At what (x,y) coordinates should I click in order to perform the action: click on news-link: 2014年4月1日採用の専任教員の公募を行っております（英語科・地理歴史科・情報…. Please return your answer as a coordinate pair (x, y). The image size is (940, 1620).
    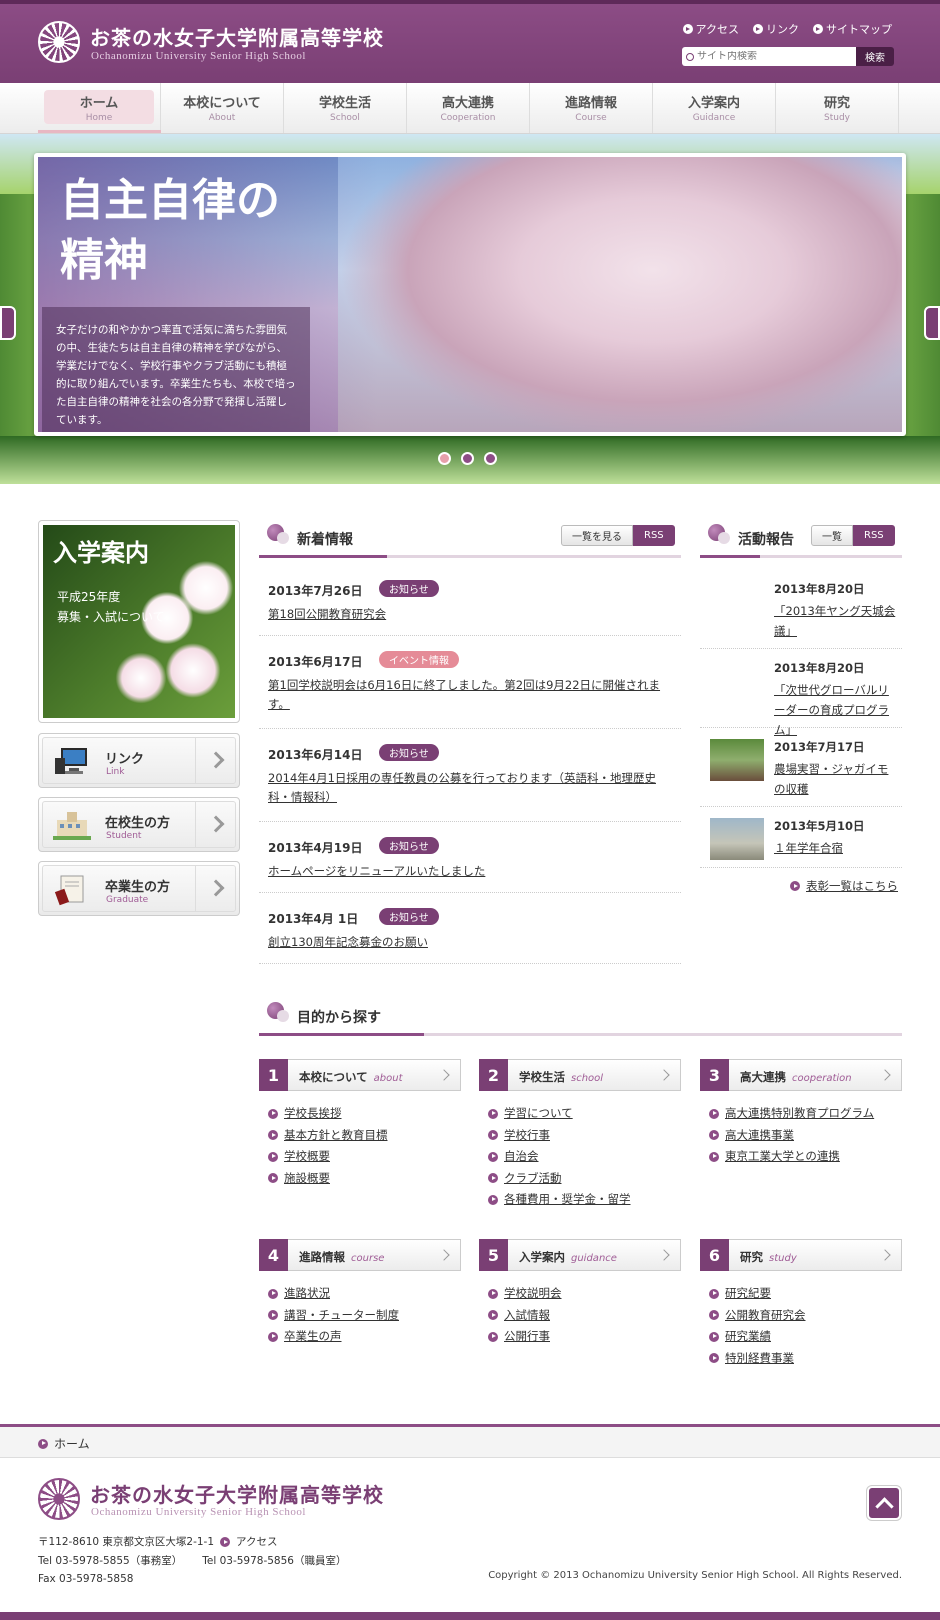
    Looking at the image, I should click on (468, 788).